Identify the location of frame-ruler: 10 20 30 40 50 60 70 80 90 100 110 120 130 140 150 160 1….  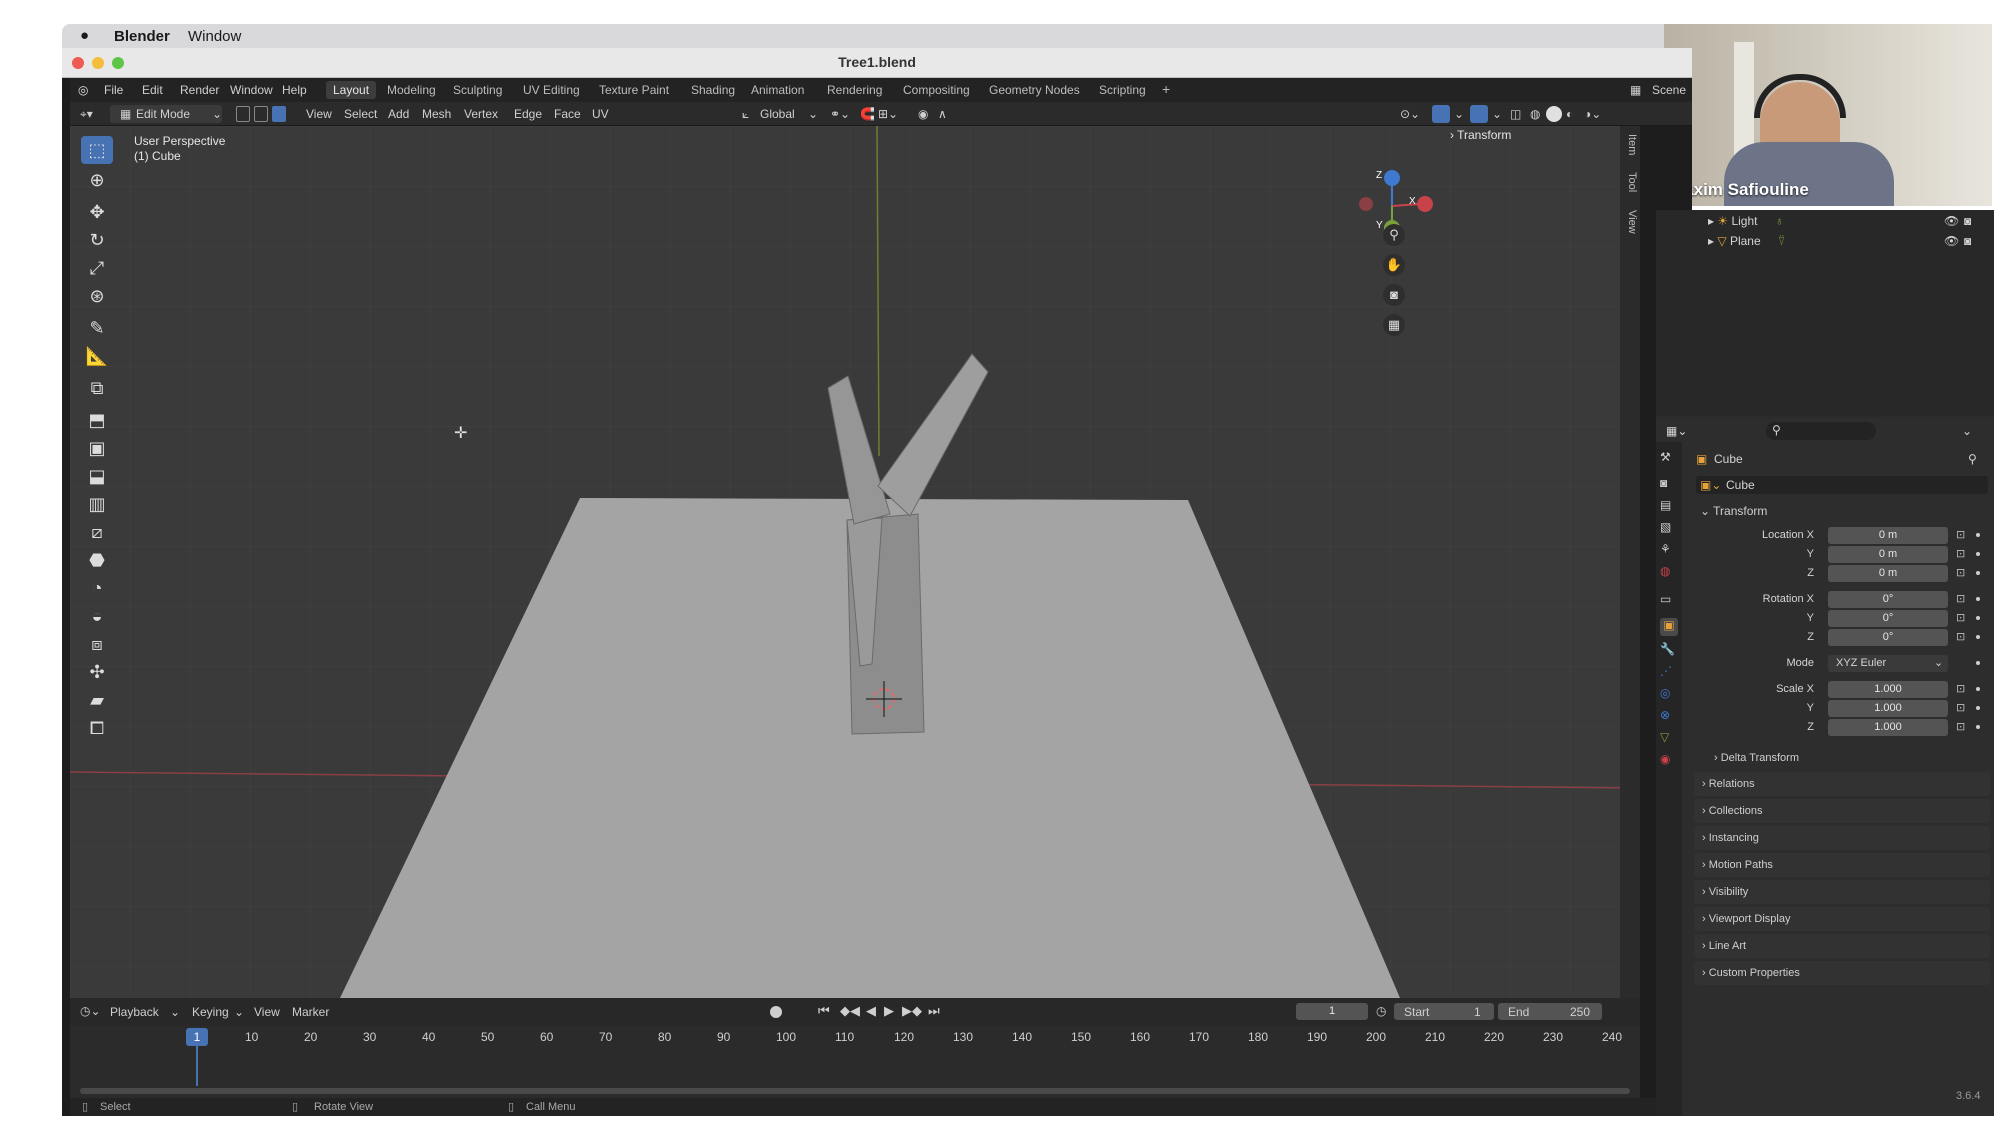
(875, 1037).